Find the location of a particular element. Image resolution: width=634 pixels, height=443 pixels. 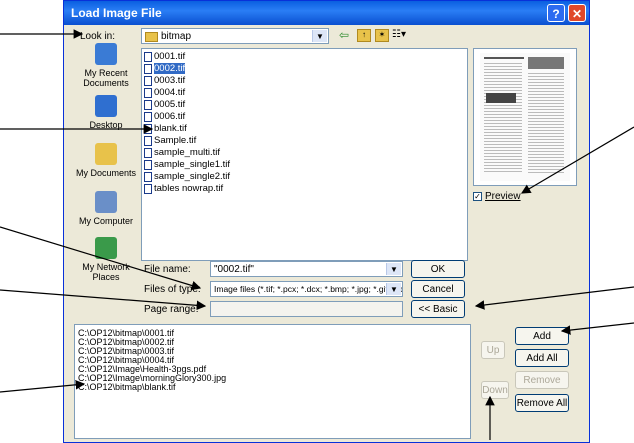

preview-checkbox: ✓ is located at coordinates (477, 196).